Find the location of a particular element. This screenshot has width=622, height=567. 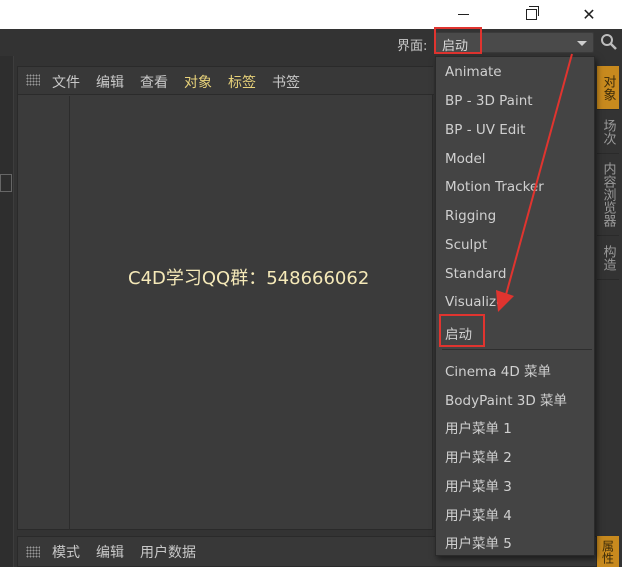

menu-edit-attr: 编辑 is located at coordinates (110, 552).